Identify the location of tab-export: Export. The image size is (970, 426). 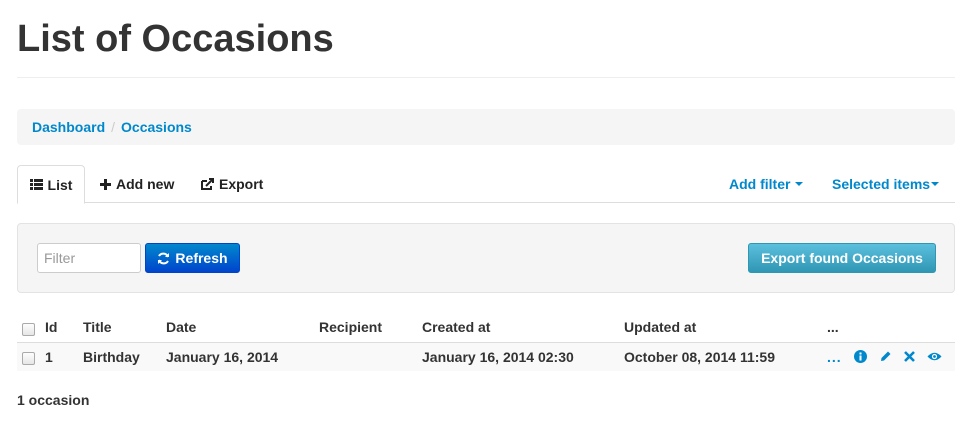
(232, 184).